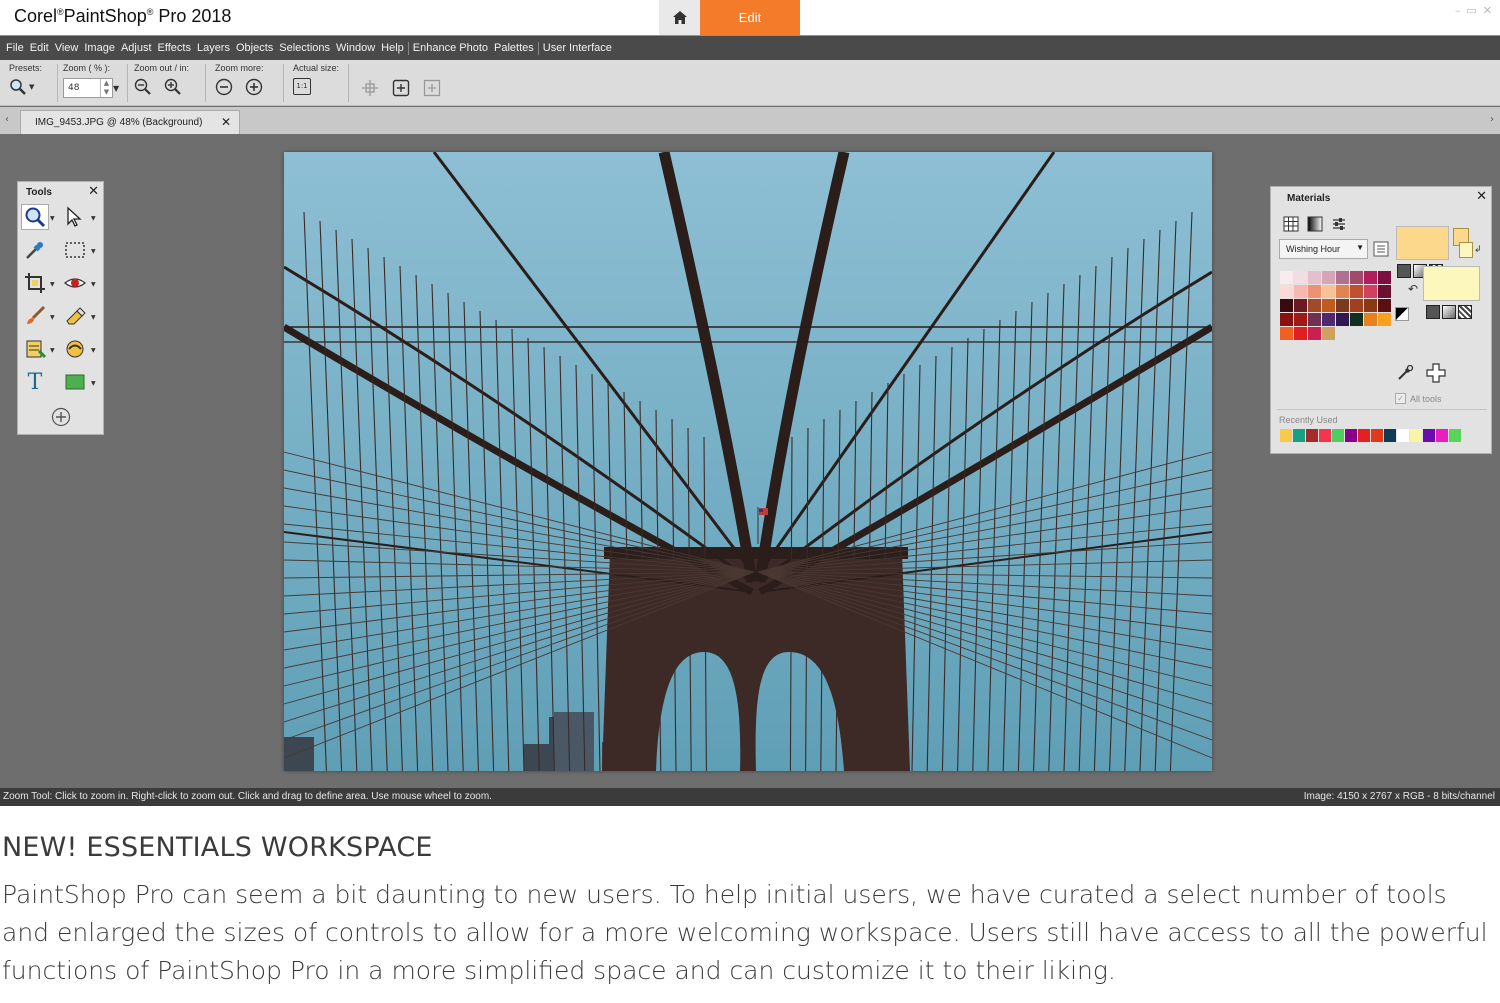 The image size is (1500, 1003). Describe the element at coordinates (173, 87) in the screenshot. I see `zoom-in-icon` at that location.